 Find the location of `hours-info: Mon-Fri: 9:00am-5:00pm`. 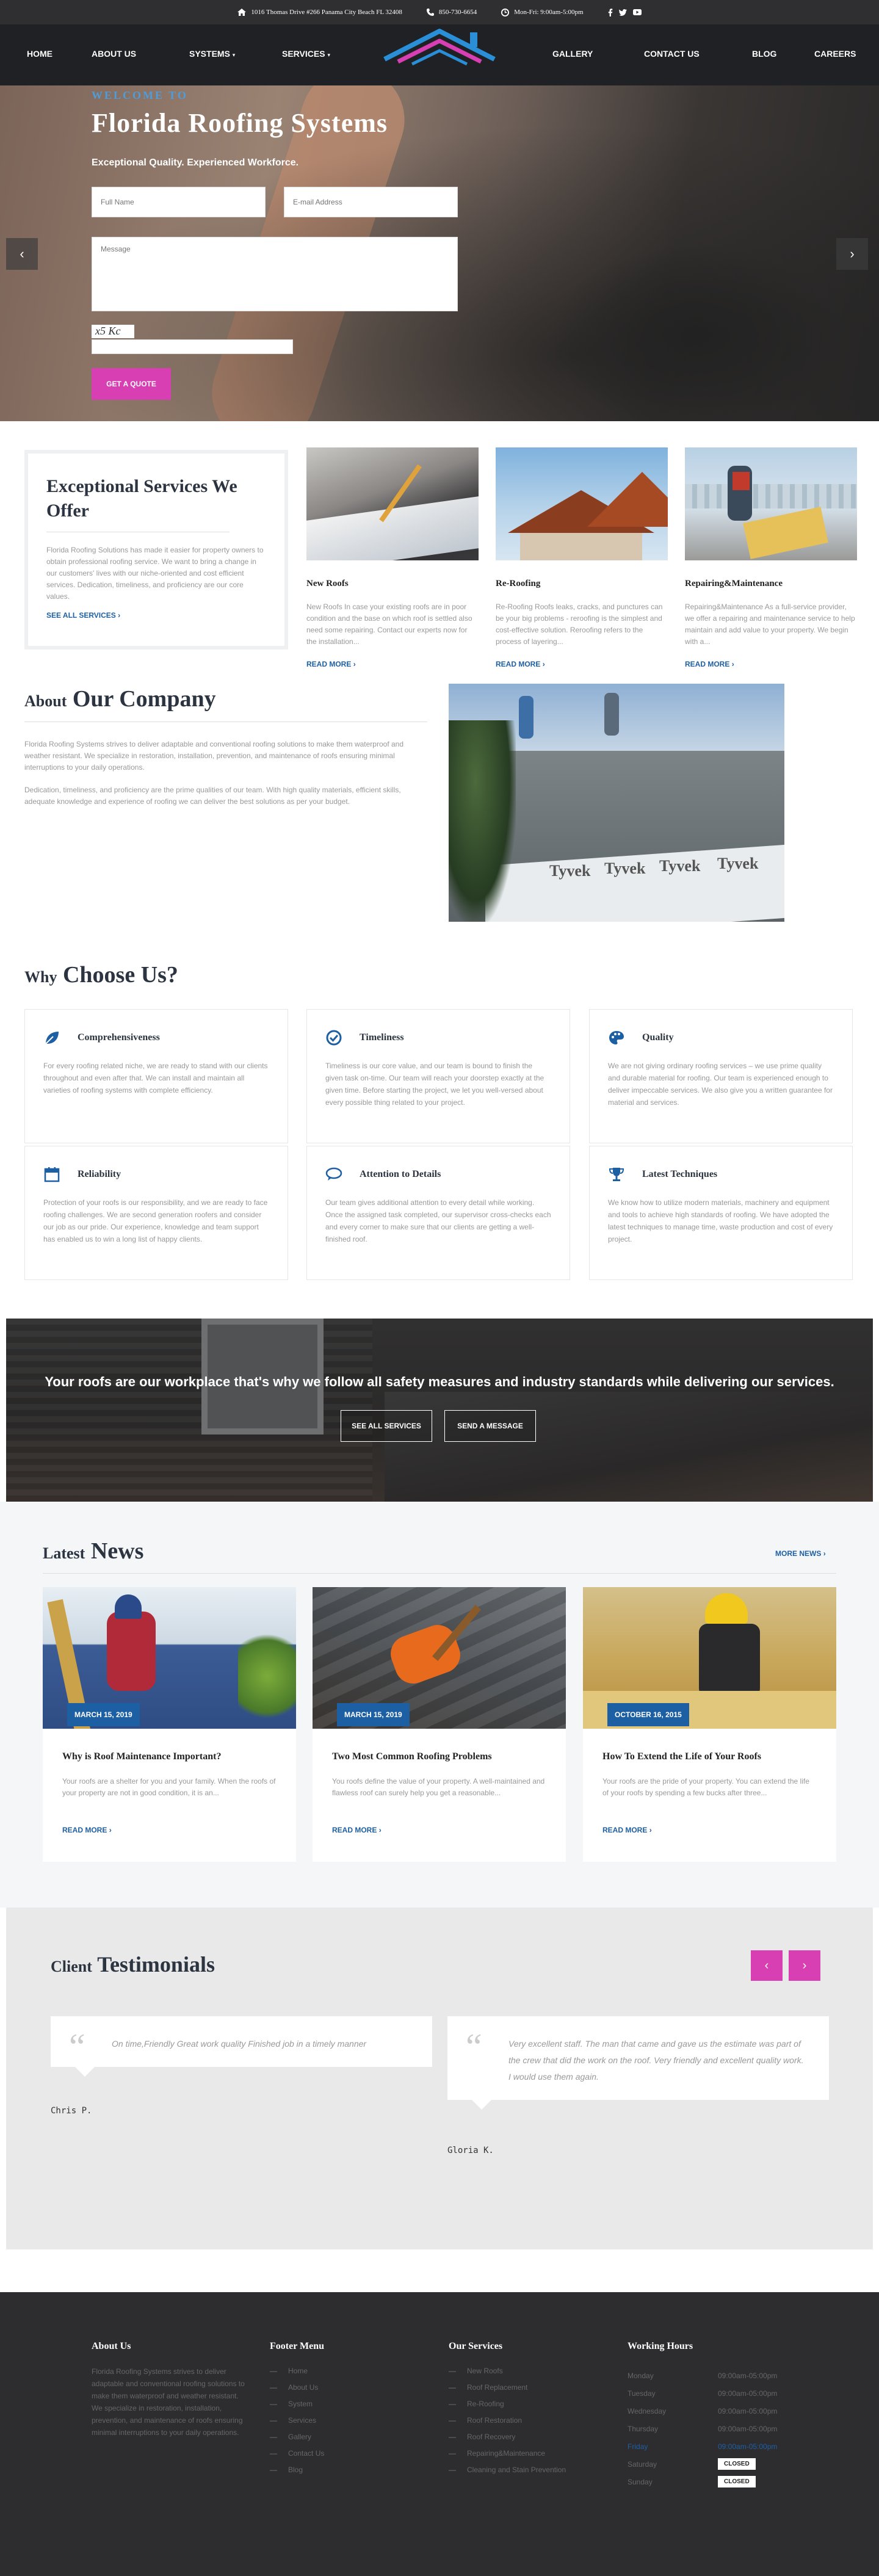

hours-info: Mon-Fri: 9:00am-5:00pm is located at coordinates (542, 12).